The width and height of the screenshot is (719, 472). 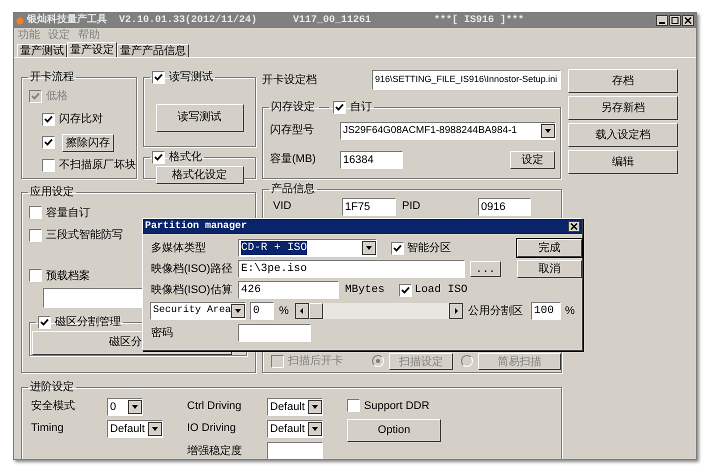 I want to click on group-title: 应用设定, so click(x=52, y=192).